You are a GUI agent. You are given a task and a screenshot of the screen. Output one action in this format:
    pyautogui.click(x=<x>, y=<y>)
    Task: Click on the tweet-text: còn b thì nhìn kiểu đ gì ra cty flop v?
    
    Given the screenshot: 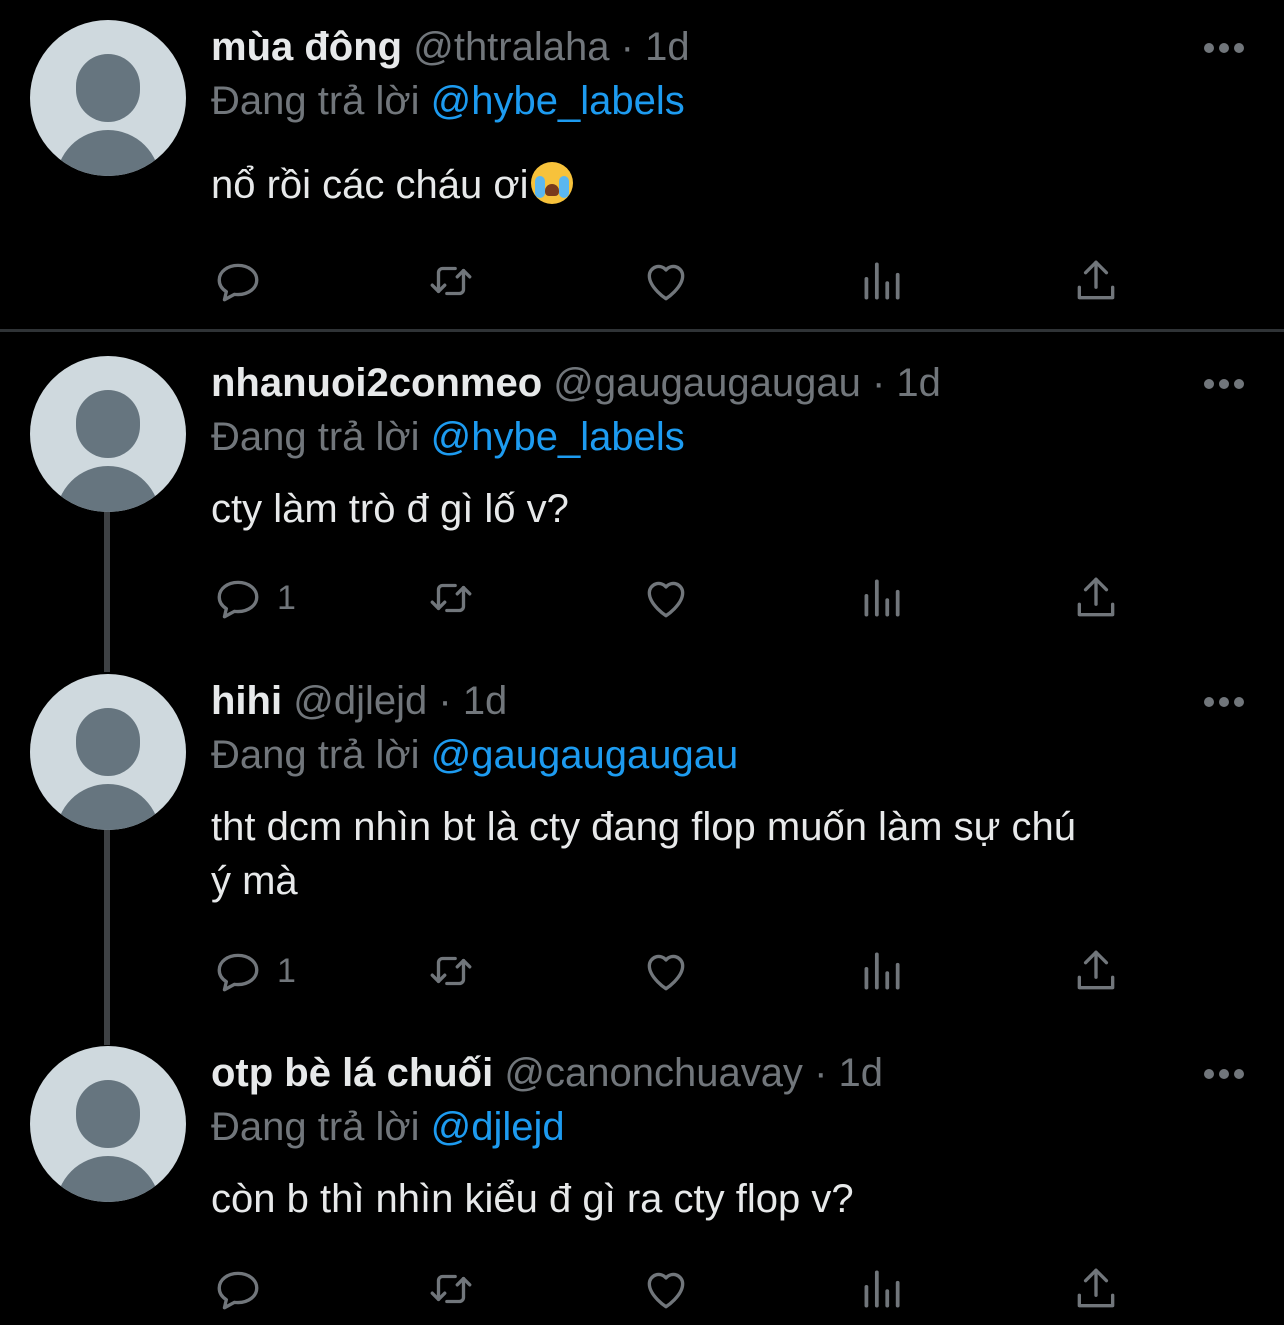 What is the action you would take?
    pyautogui.click(x=532, y=1199)
    